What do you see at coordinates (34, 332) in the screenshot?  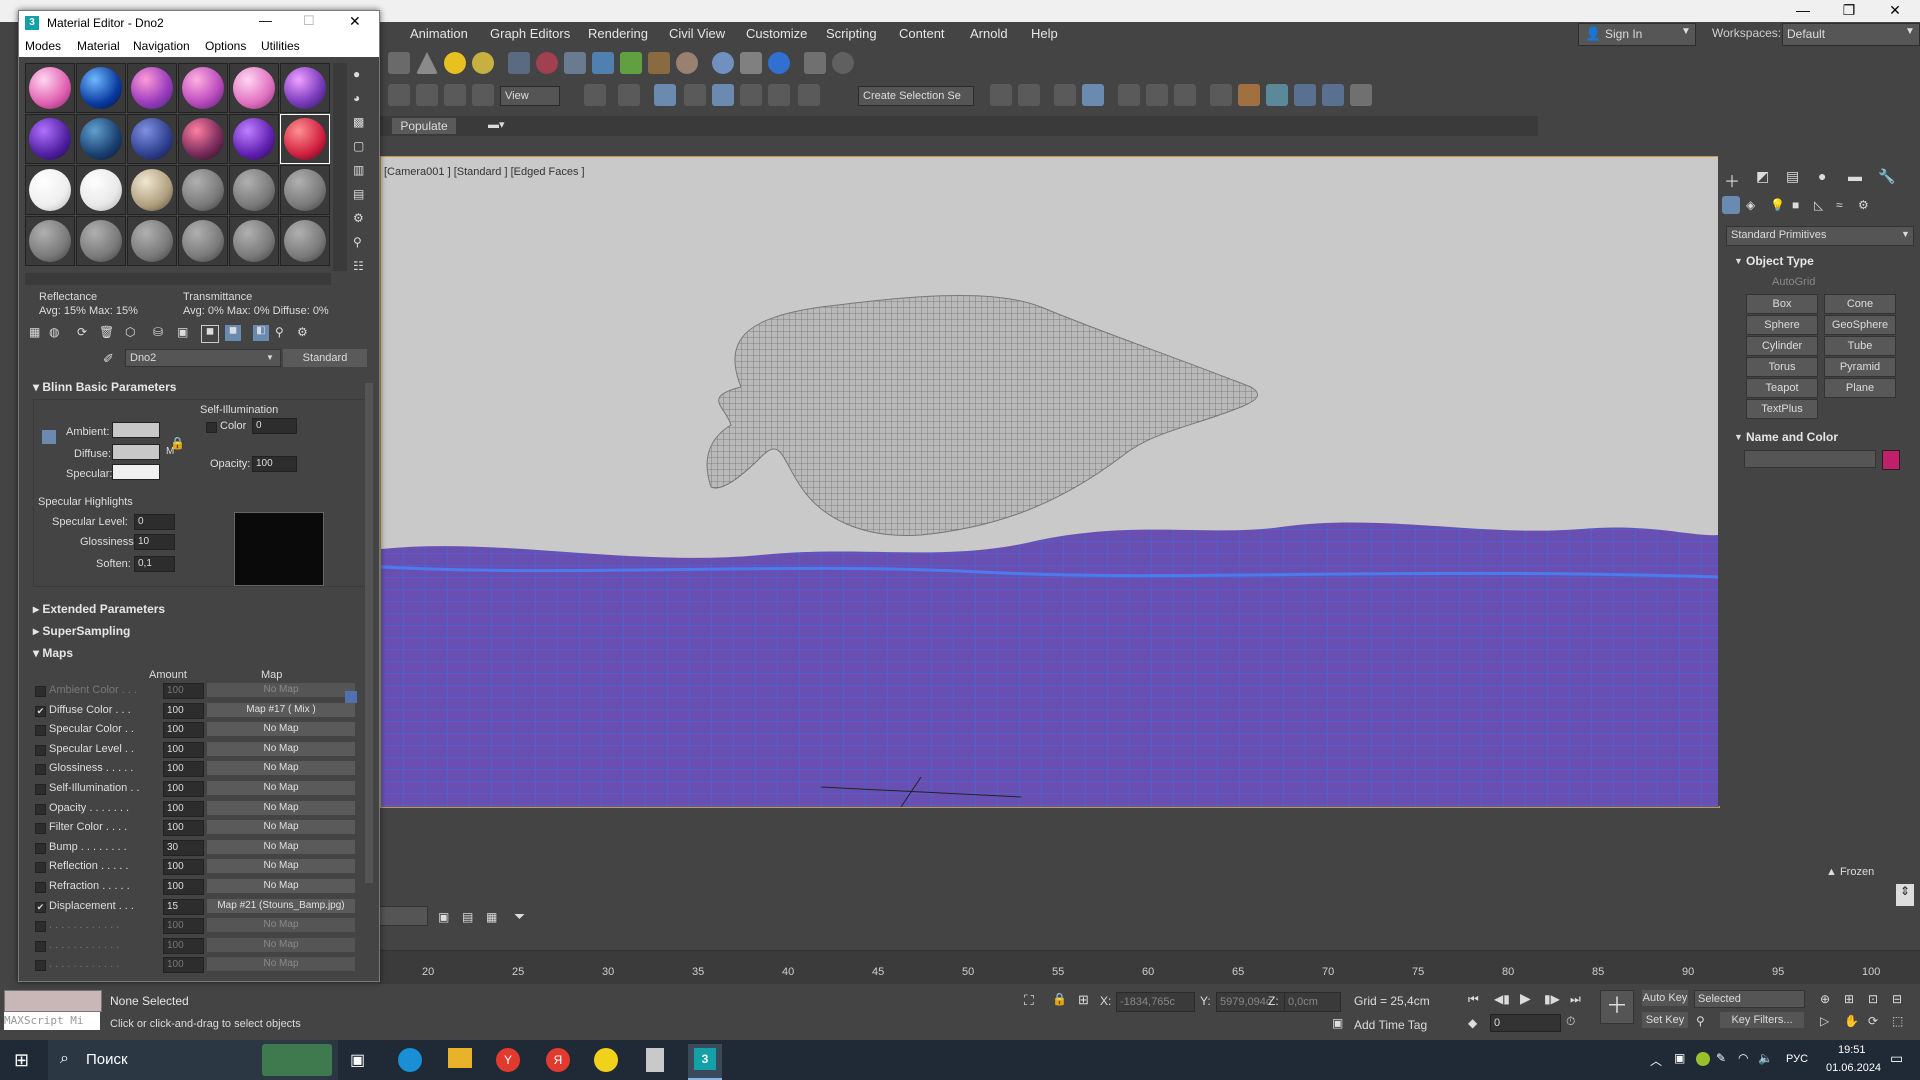 I see `get-material-icon: ▦` at bounding box center [34, 332].